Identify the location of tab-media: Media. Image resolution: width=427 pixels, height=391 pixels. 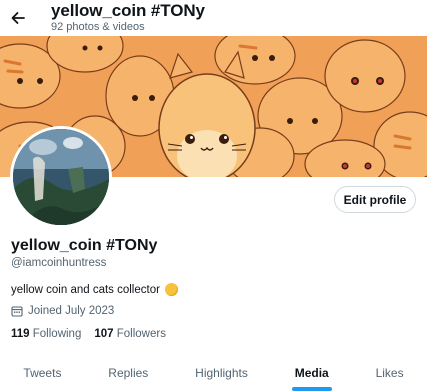
(311, 372).